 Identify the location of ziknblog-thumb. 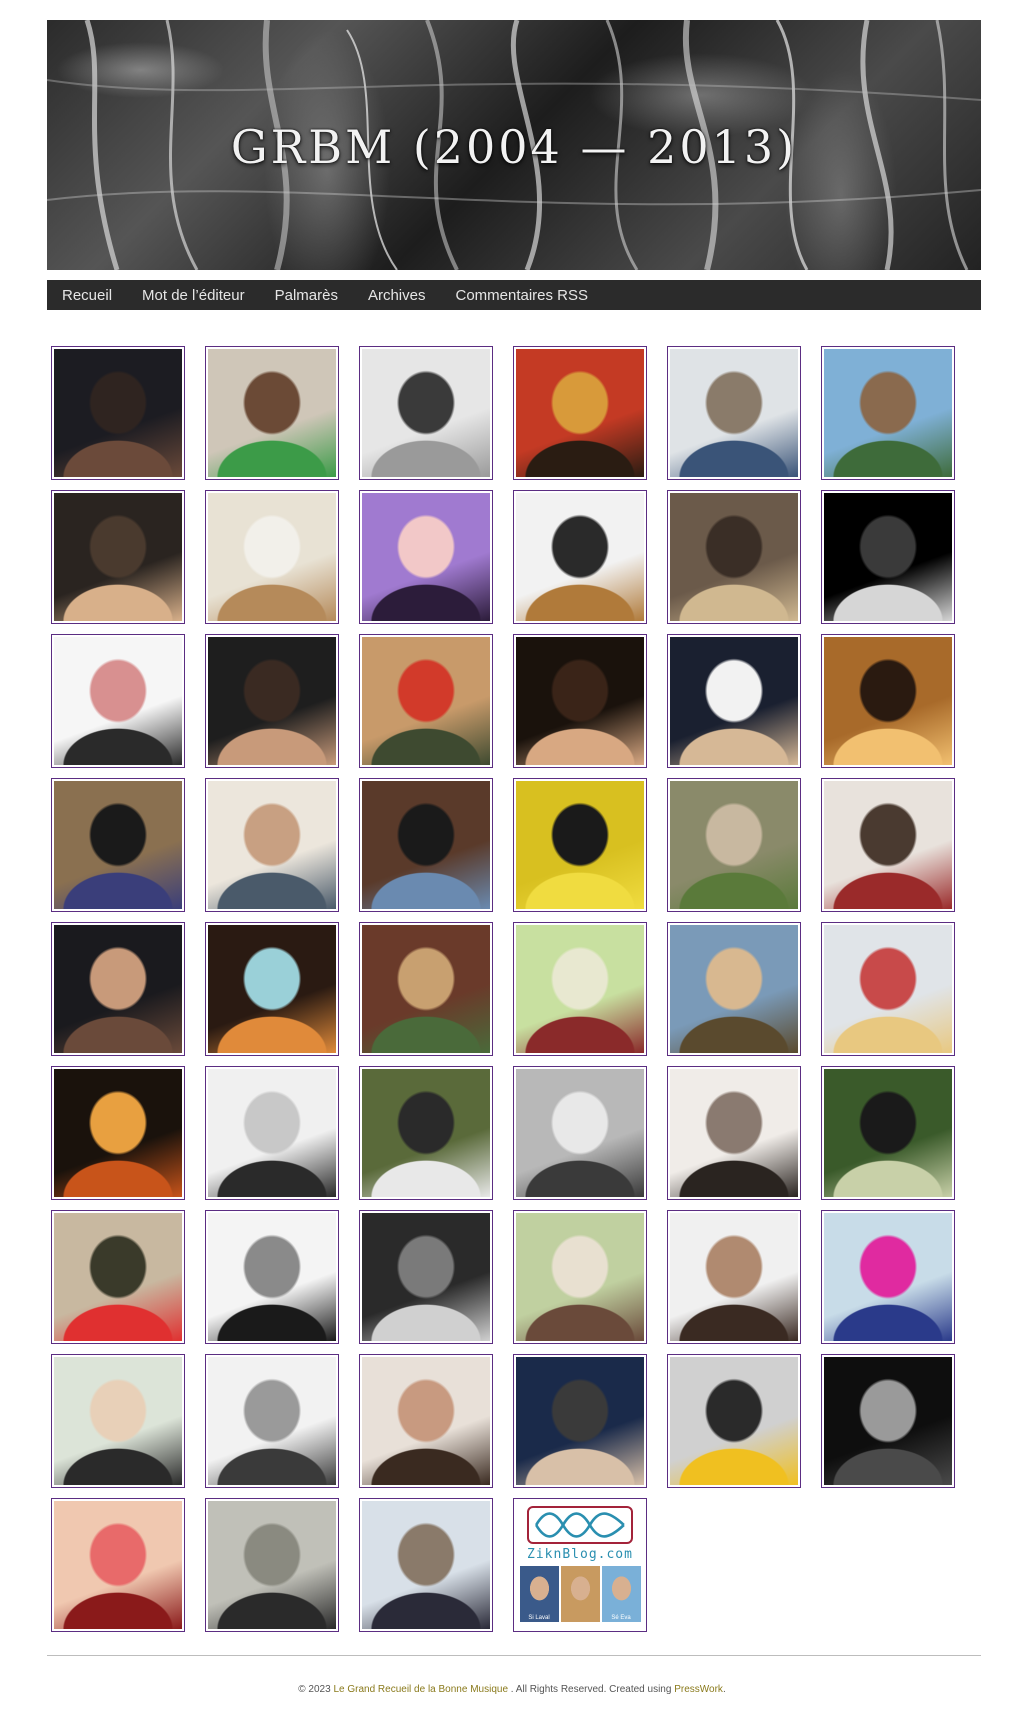
(580, 1594).